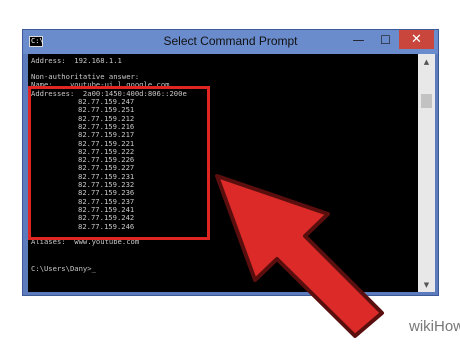 The width and height of the screenshot is (460, 345). I want to click on wikihow-watermark: wikiHow, so click(434, 326).